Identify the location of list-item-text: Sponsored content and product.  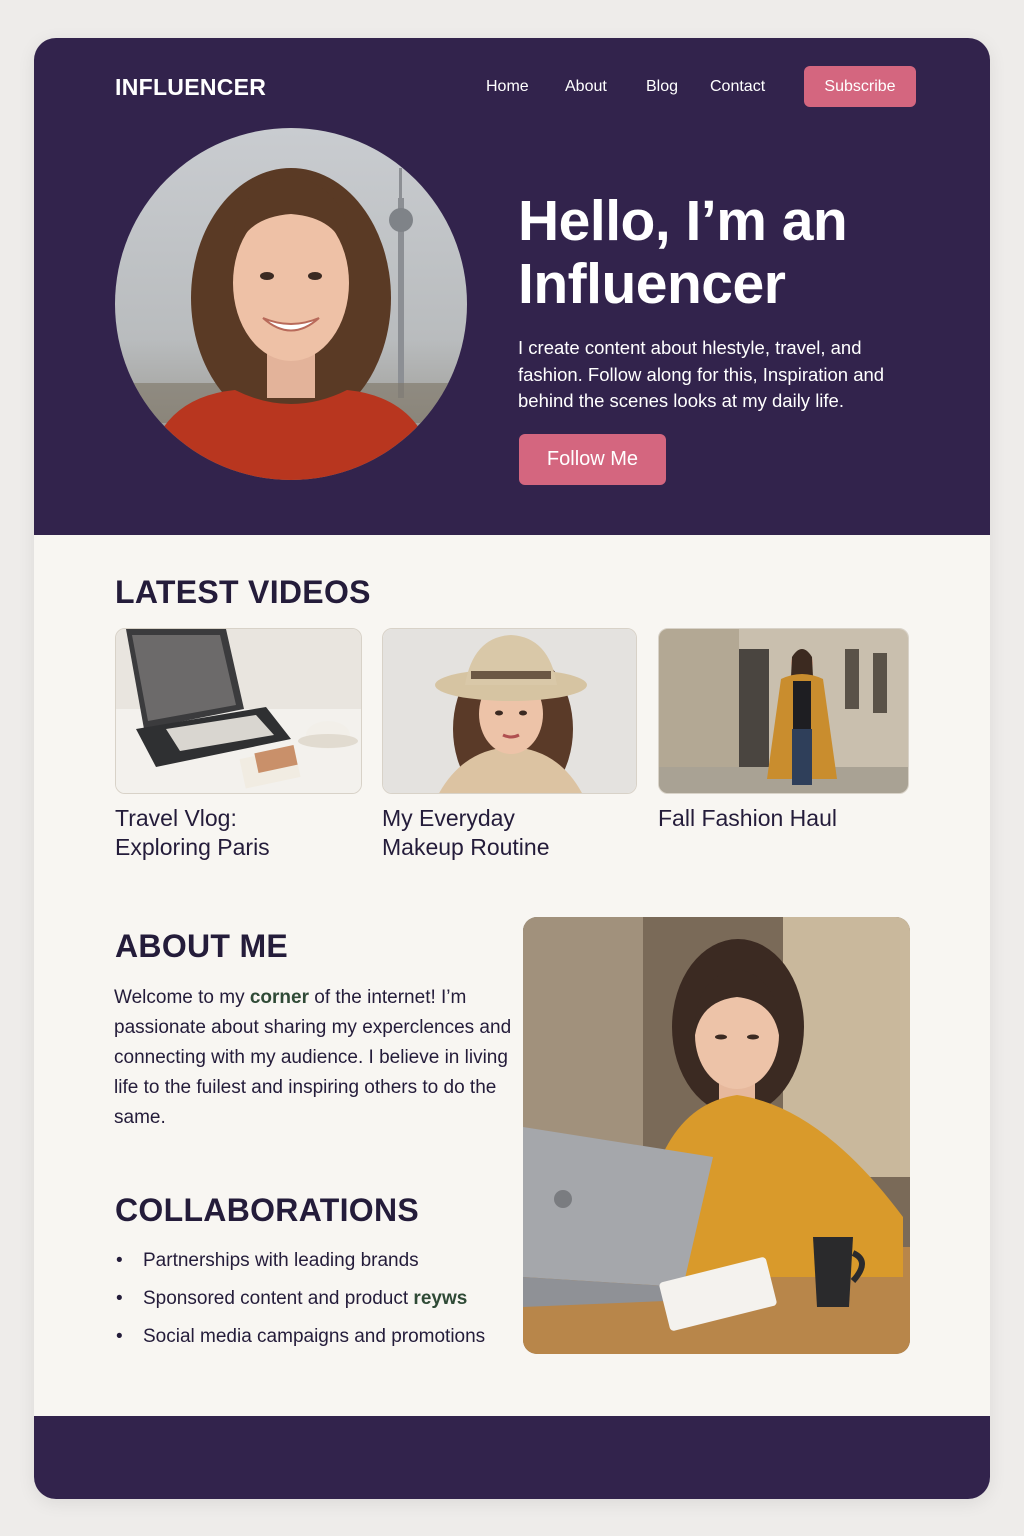
(278, 1298).